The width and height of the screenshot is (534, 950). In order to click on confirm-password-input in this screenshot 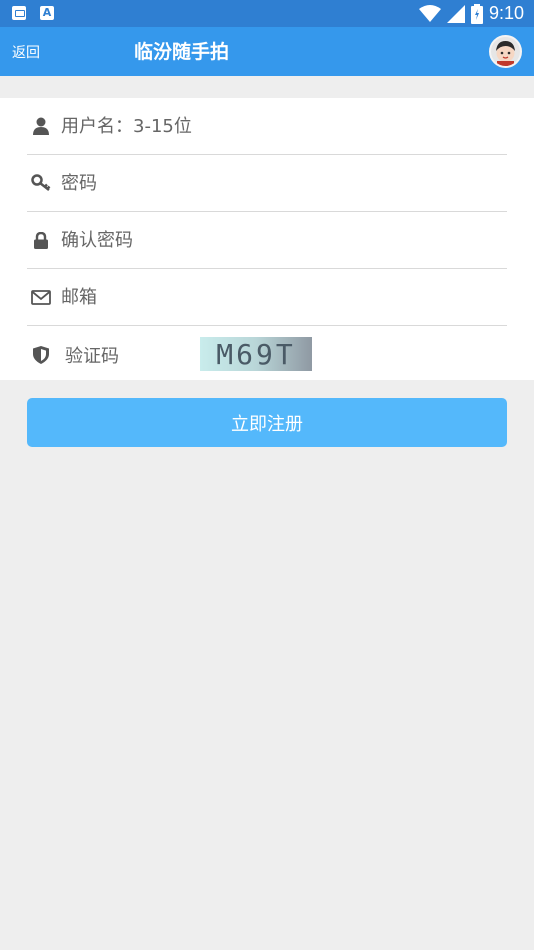, I will do `click(261, 240)`.